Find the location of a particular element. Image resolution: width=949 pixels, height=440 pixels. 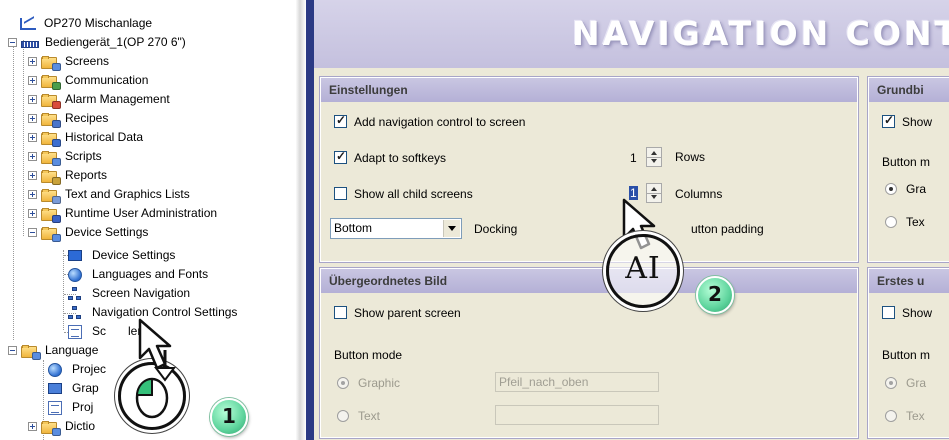

globe-icon is located at coordinates (77, 275).